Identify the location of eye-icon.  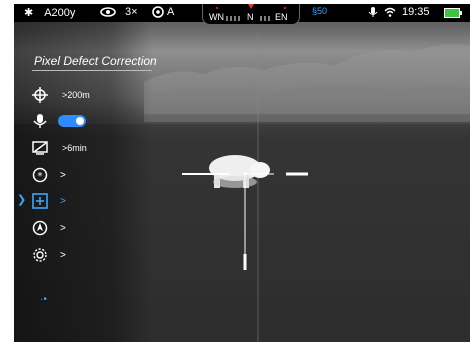
(108, 12).